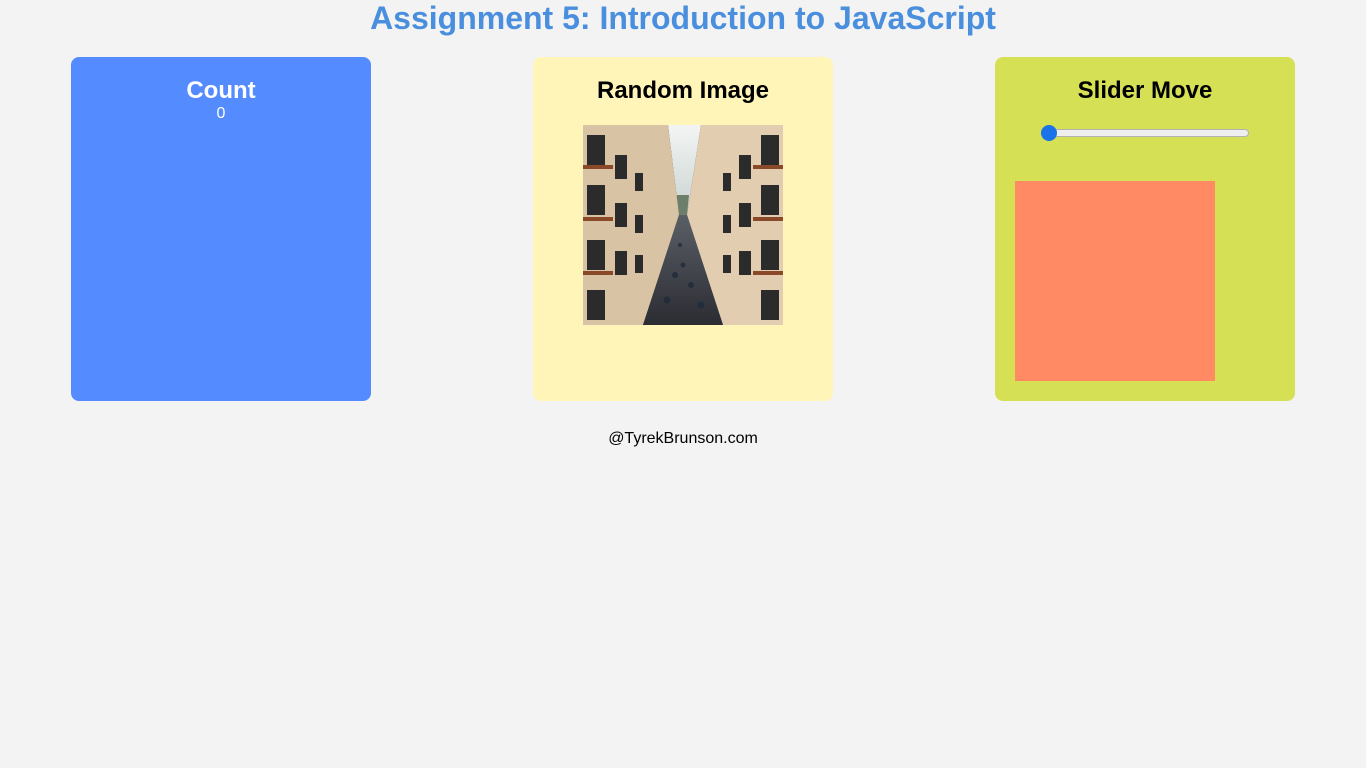  I want to click on slider-track, so click(1145, 133).